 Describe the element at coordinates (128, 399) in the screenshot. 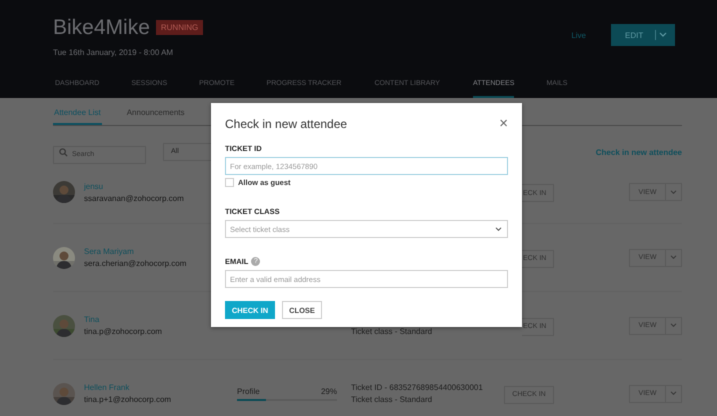

I see `attendee-email: tina.p+1@zohocorp.com` at that location.